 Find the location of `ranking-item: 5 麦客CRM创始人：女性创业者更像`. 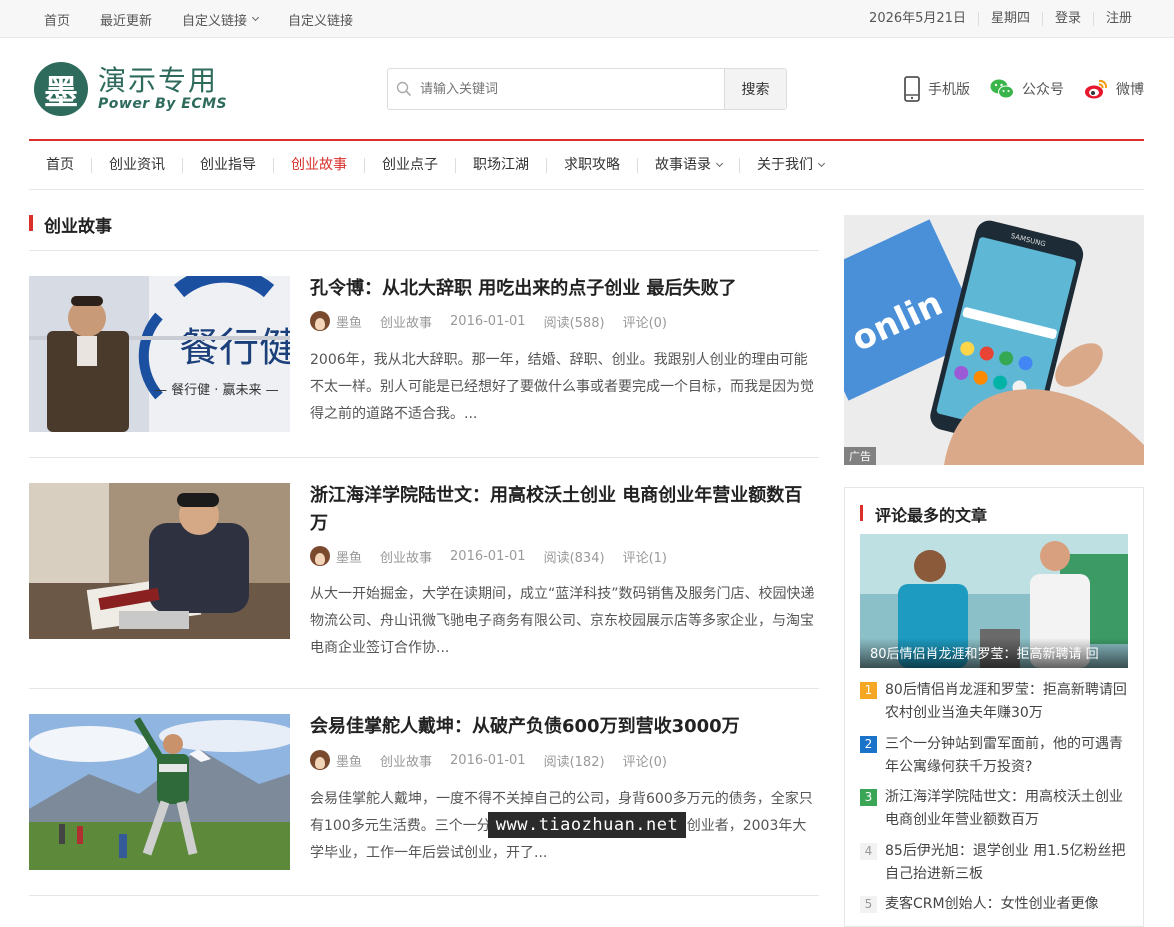

ranking-item: 5 麦客CRM创始人：女性创业者更像 is located at coordinates (995, 904).